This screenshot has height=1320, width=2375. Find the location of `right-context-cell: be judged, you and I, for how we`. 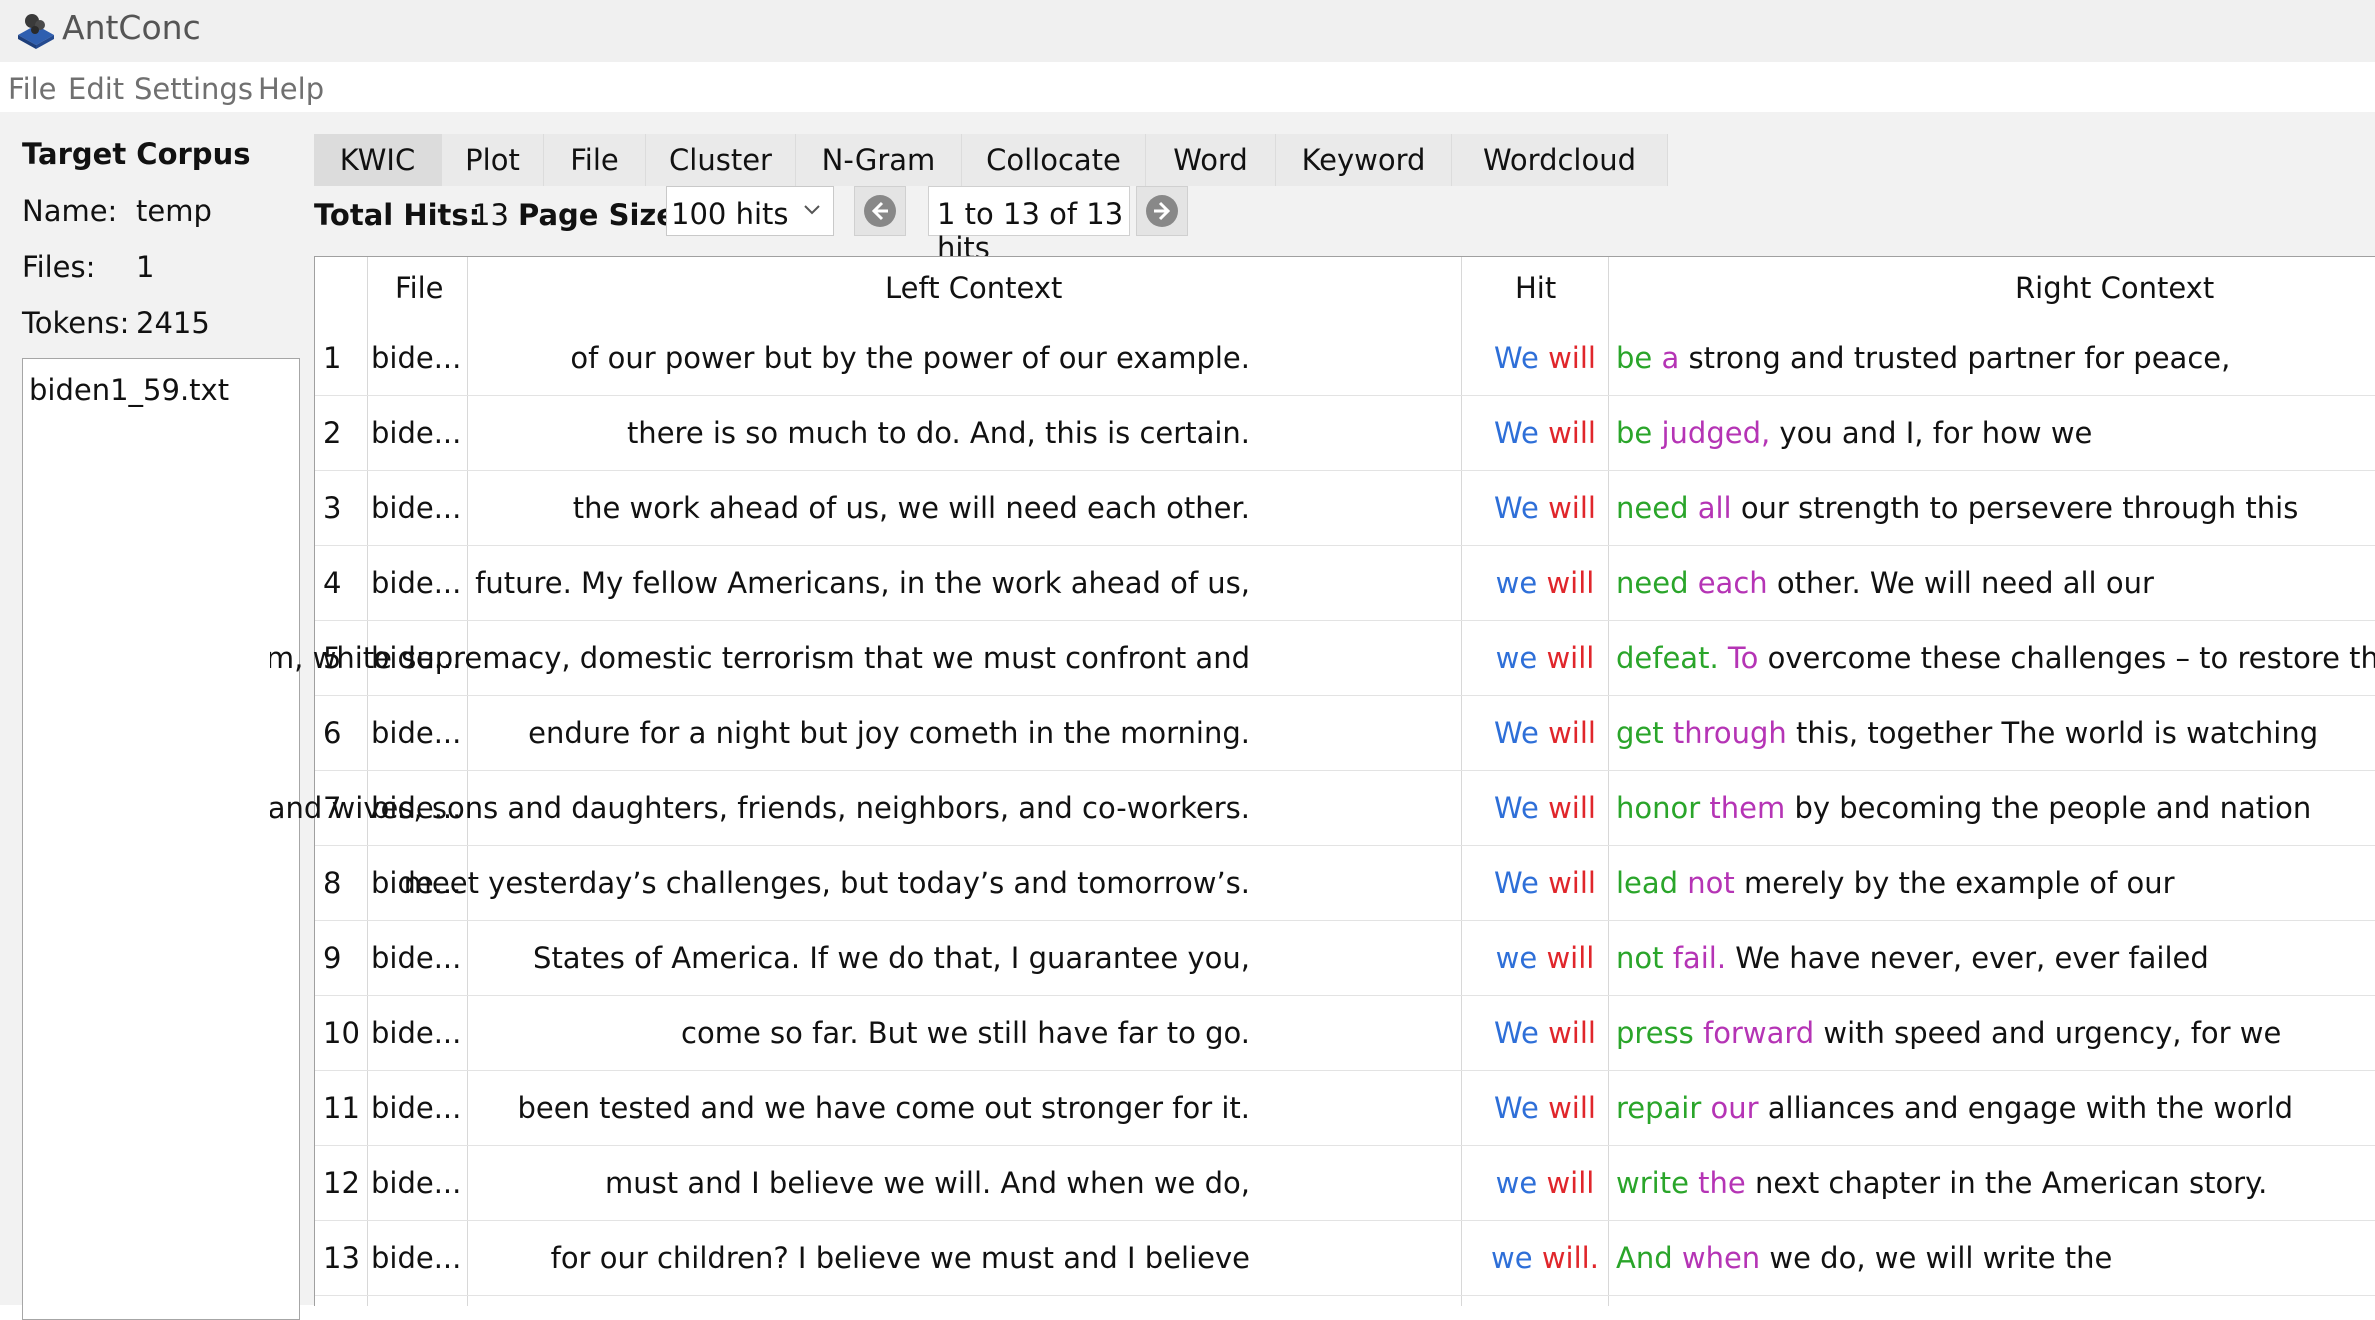

right-context-cell: be judged, you and I, for how we is located at coordinates (1854, 433).